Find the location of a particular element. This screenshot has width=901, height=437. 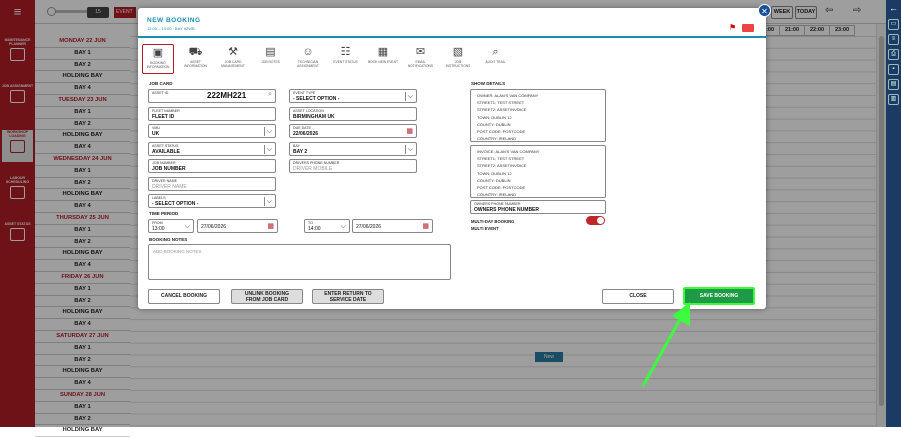

arrow-head is located at coordinates (681, 314).